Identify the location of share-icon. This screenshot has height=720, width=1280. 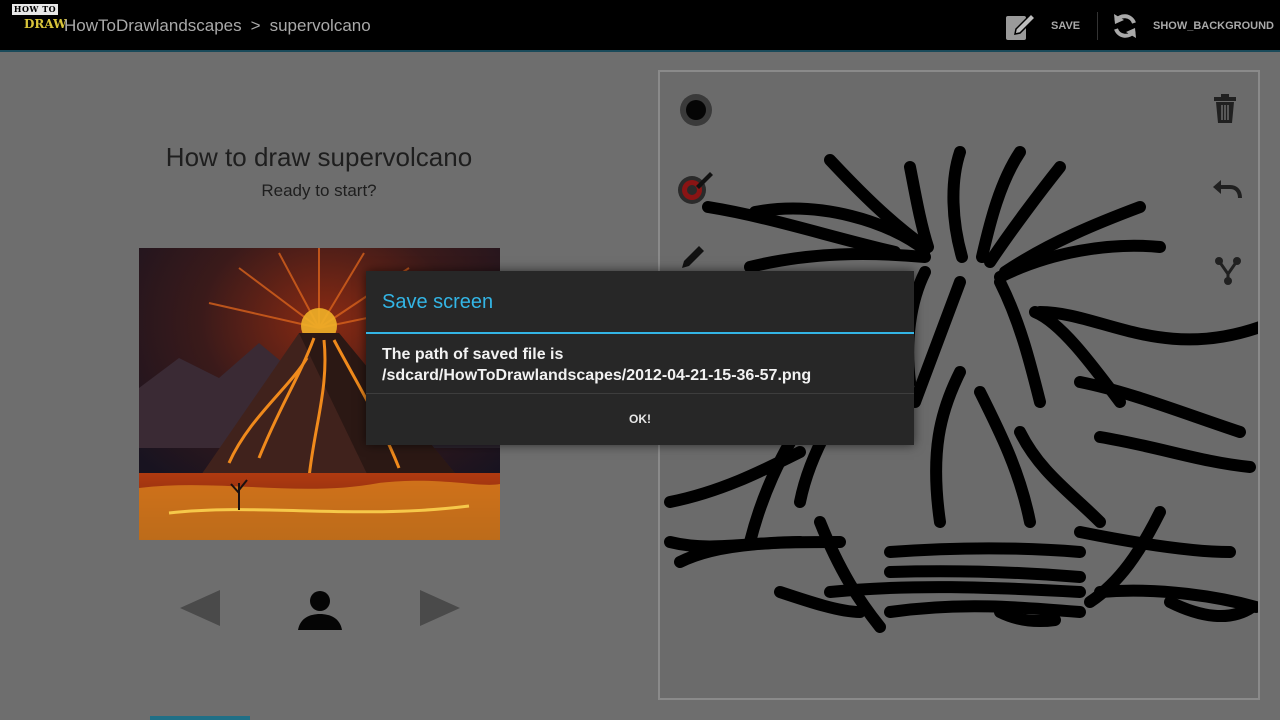
(1228, 271).